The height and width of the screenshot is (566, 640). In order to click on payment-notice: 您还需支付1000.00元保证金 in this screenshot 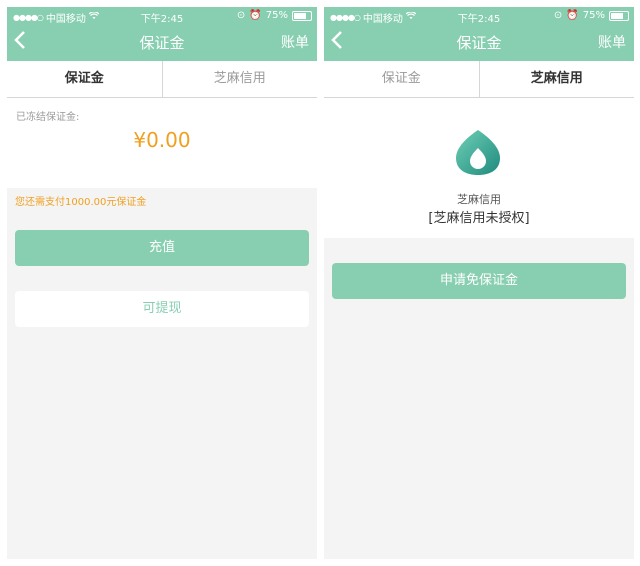, I will do `click(81, 202)`.